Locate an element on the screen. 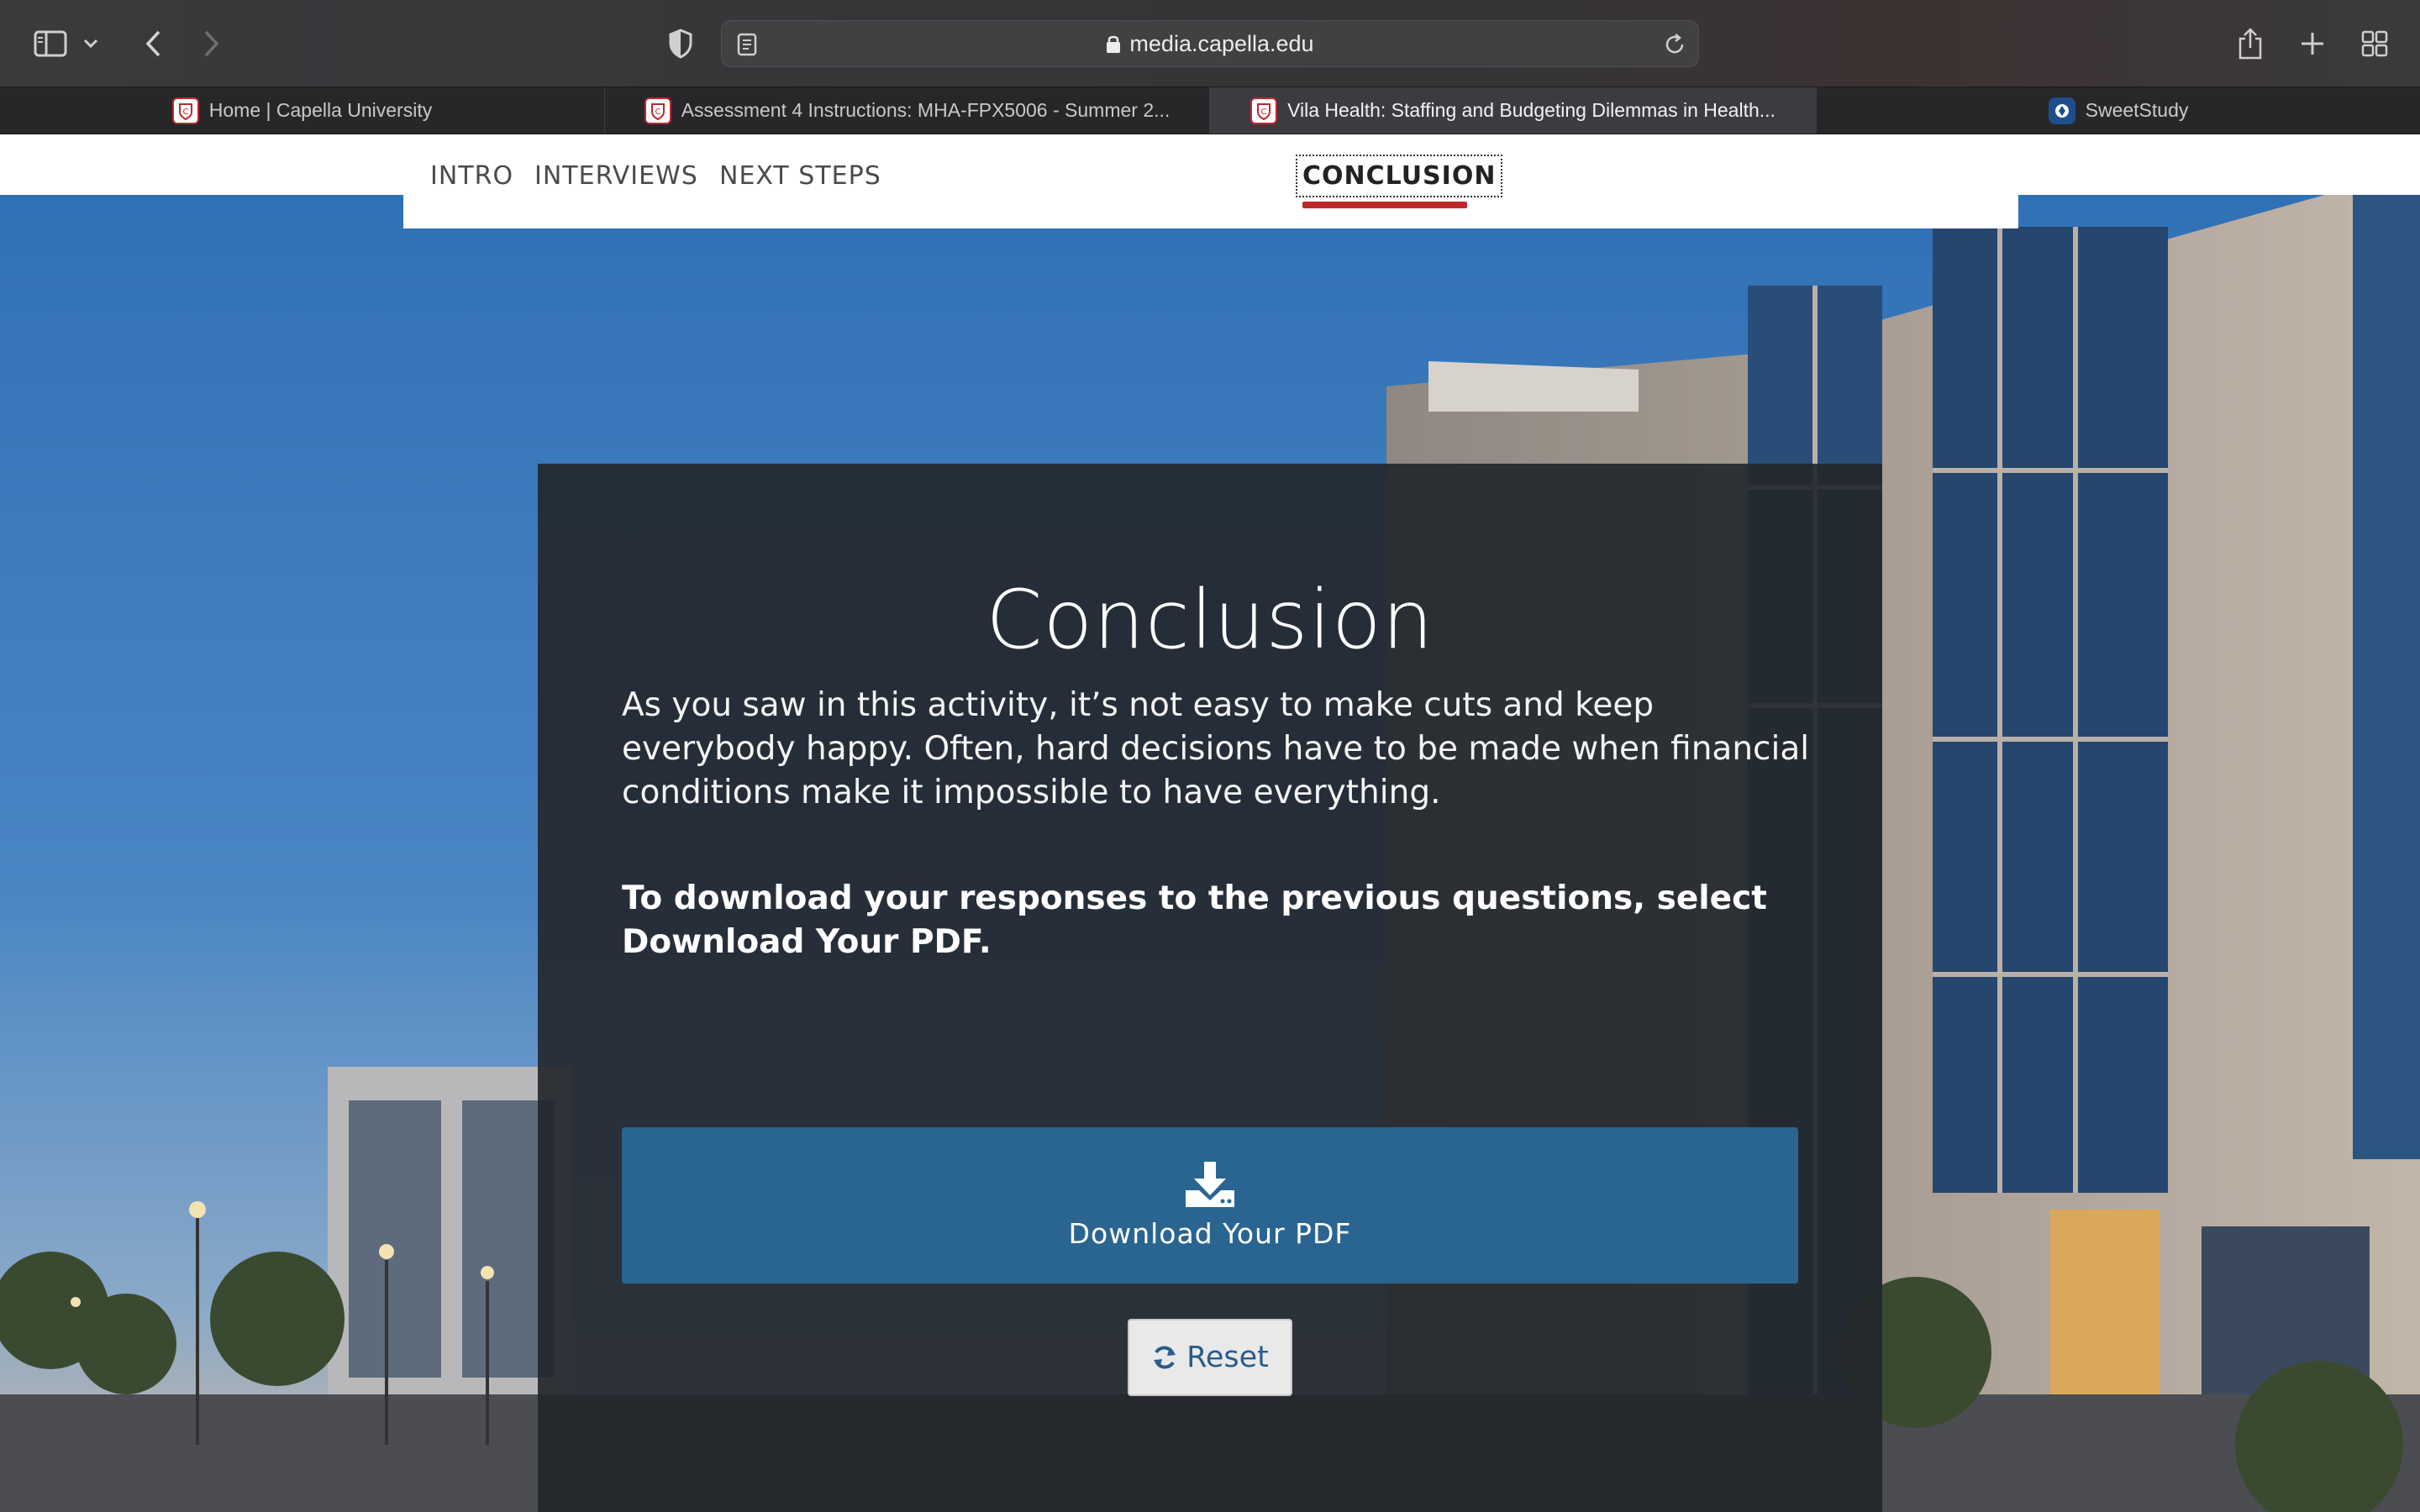 The width and height of the screenshot is (2420, 1512). grid-icon is located at coordinates (2374, 43).